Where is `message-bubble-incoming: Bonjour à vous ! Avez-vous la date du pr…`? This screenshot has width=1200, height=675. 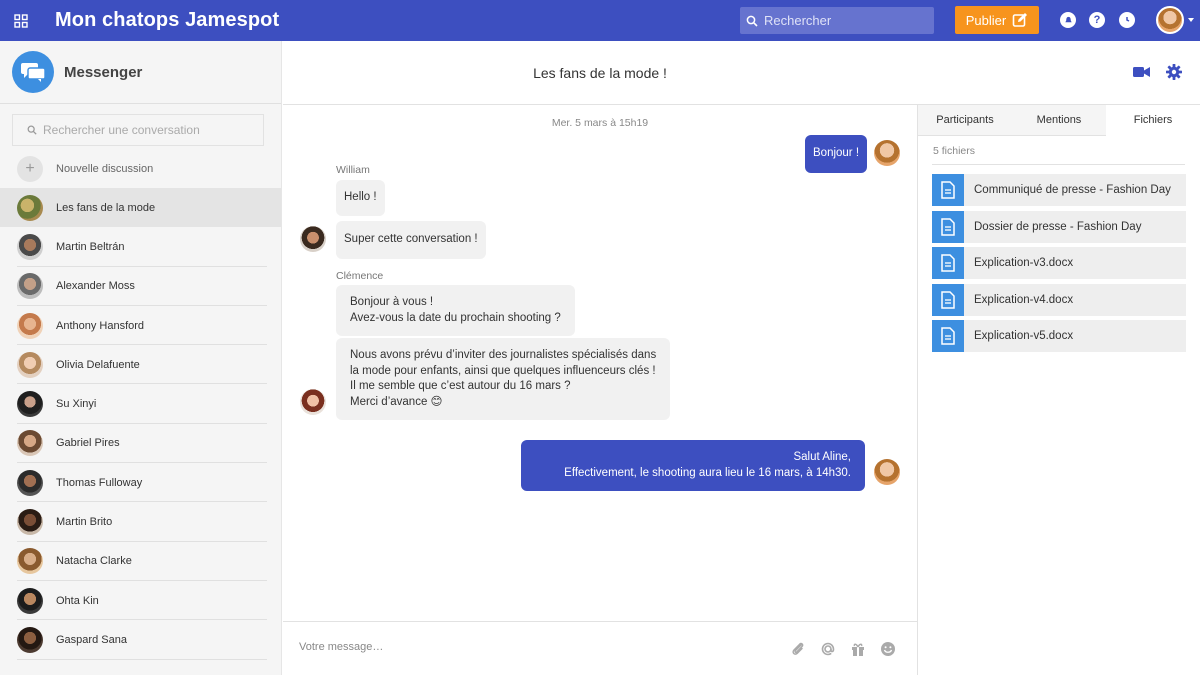
message-bubble-incoming: Bonjour à vous ! Avez-vous la date du pr… is located at coordinates (455, 310).